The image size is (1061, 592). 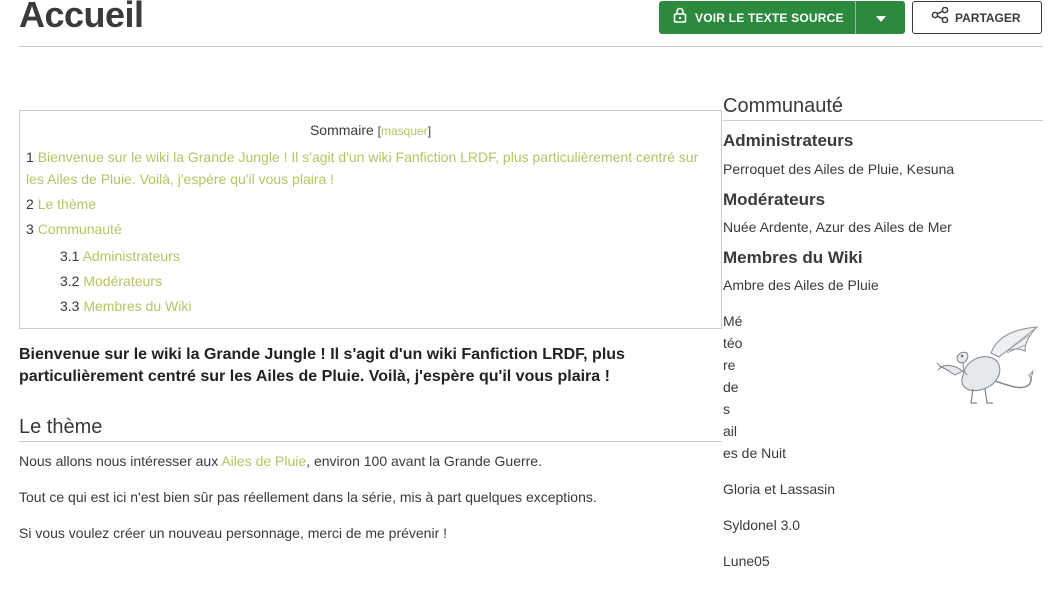 What do you see at coordinates (404, 131) in the screenshot?
I see `toc-hide-link: masquer` at bounding box center [404, 131].